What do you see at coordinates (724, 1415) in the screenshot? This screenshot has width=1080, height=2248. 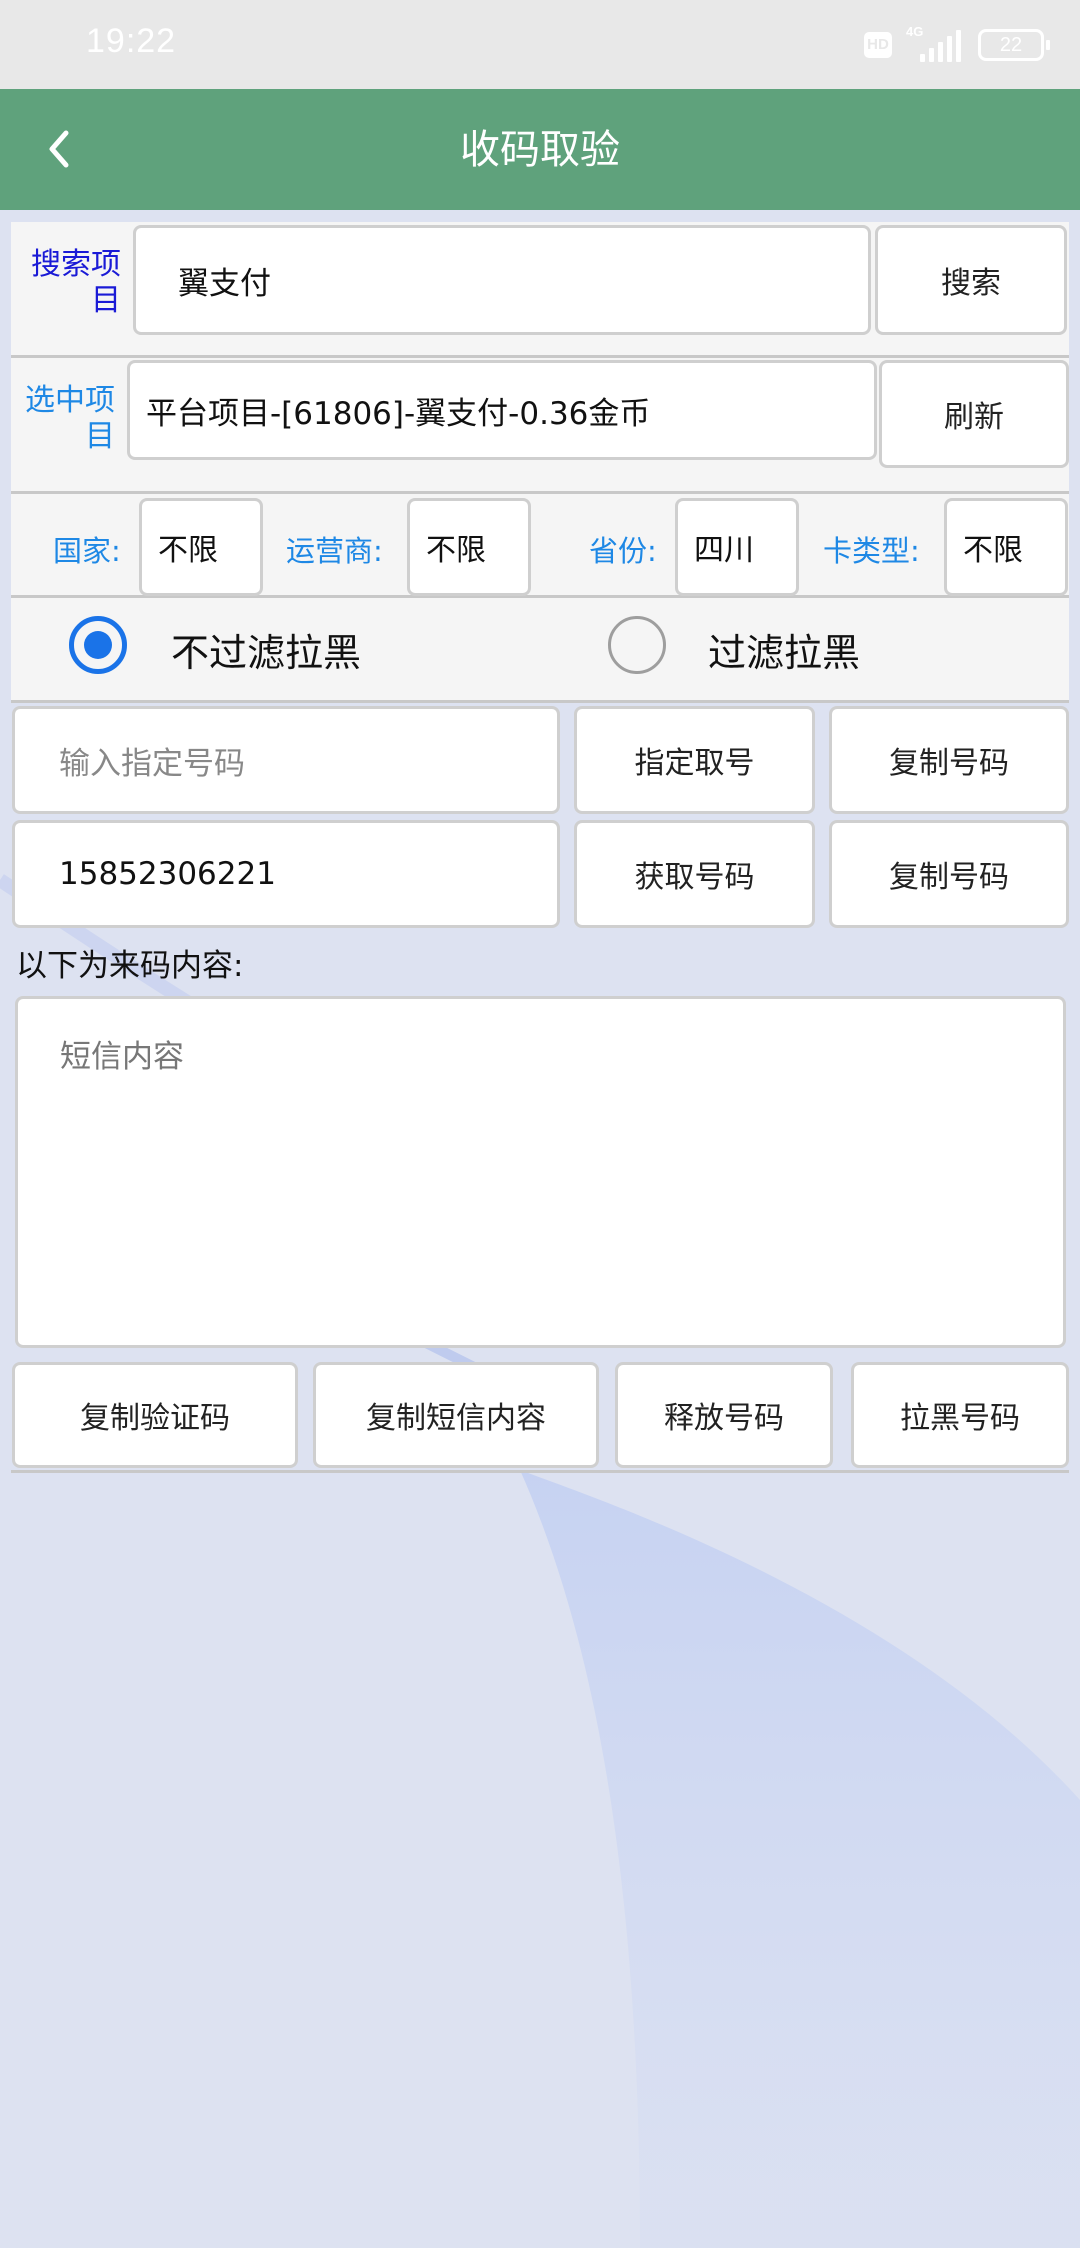 I see `release-number-button: 释放号码` at bounding box center [724, 1415].